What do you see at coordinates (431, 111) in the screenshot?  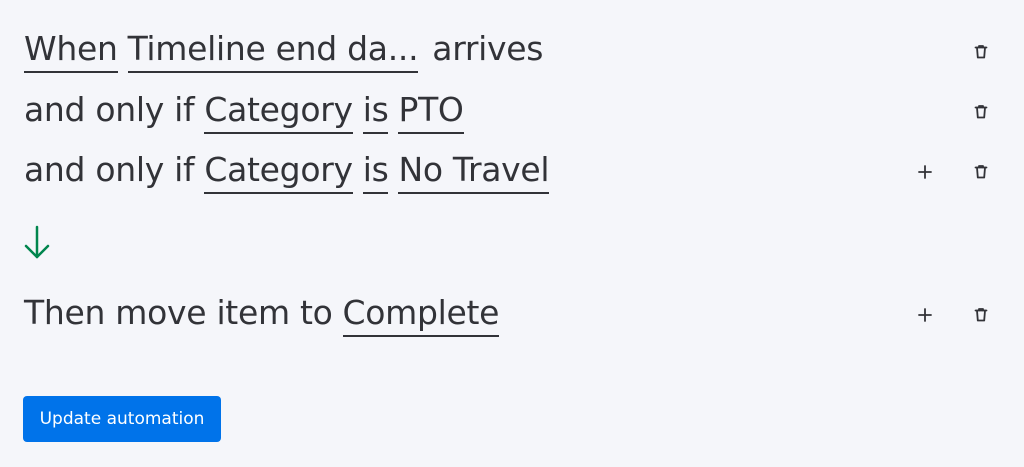 I see `condition-value-token: PTO` at bounding box center [431, 111].